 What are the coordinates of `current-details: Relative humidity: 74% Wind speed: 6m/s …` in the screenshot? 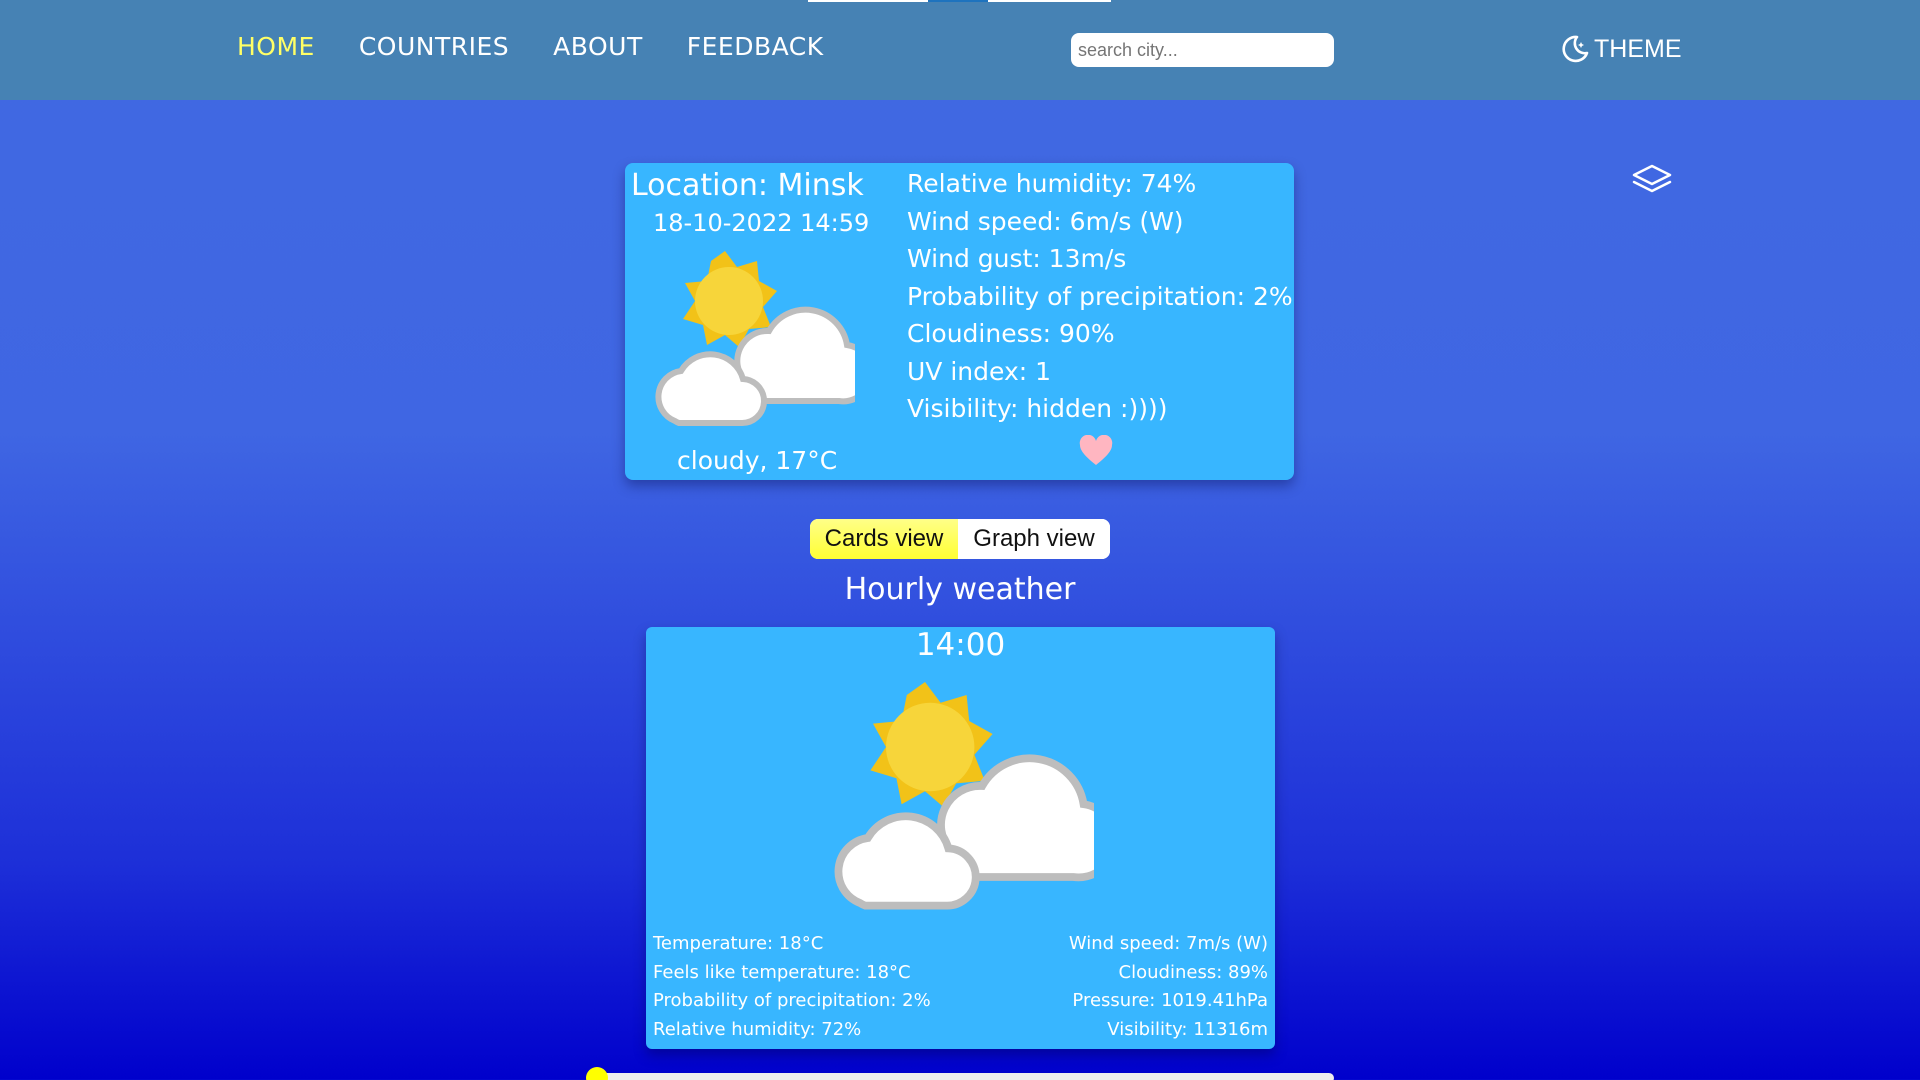 It's located at (1100, 296).